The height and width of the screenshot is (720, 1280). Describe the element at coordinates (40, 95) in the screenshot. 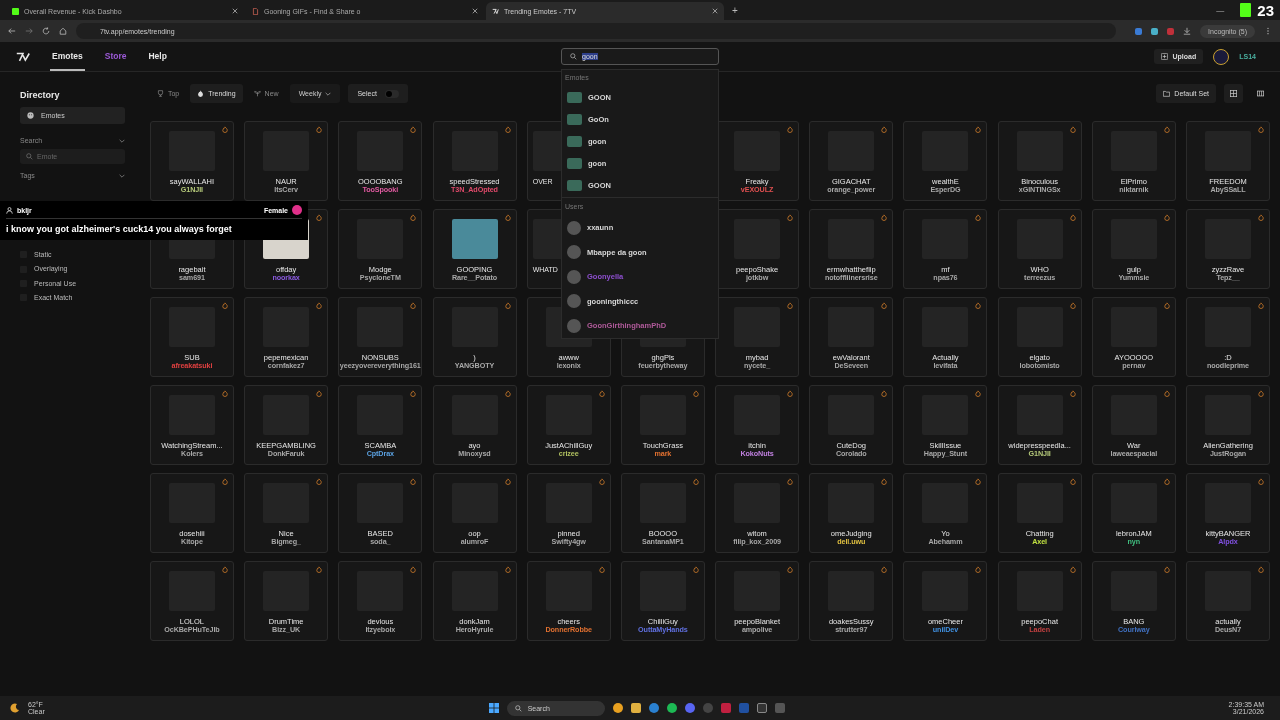

I see `sidebar-title: Directory` at that location.